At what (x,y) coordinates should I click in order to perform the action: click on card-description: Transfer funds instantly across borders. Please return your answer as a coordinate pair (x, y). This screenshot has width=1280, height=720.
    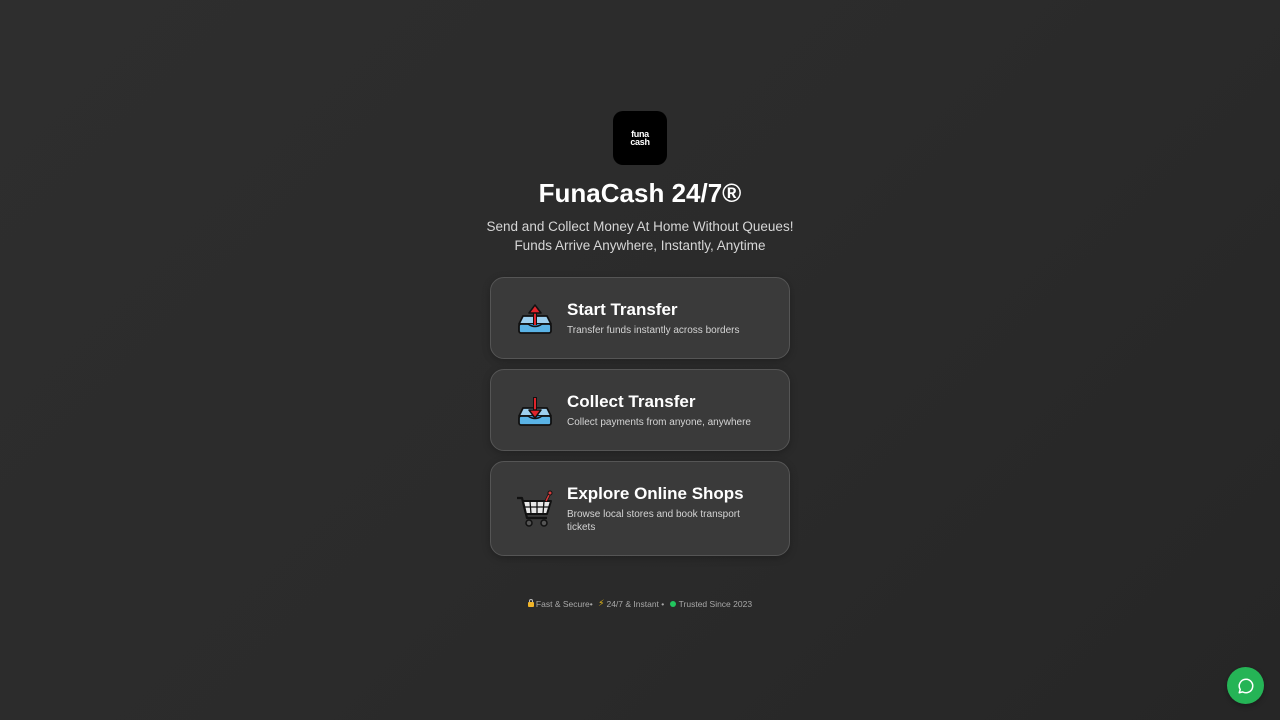
    Looking at the image, I should click on (653, 330).